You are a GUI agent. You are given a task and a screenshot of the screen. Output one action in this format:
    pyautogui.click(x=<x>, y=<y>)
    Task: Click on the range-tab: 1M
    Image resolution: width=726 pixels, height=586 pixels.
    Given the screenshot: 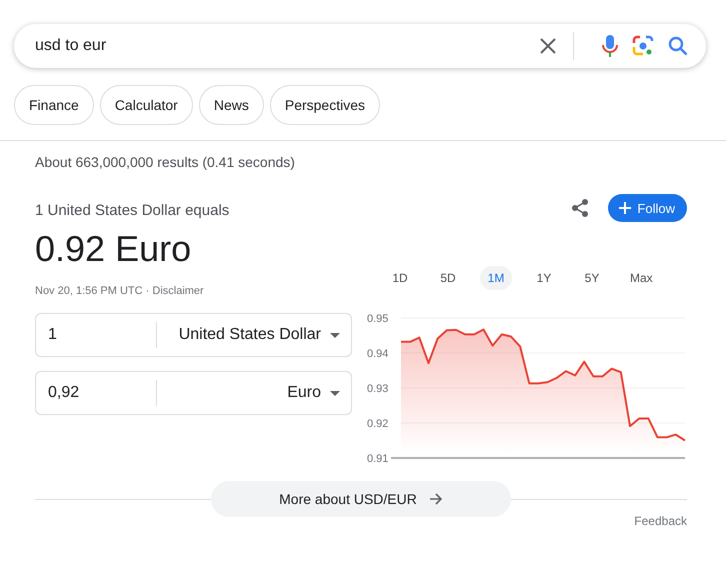 What is the action you would take?
    pyautogui.click(x=496, y=278)
    